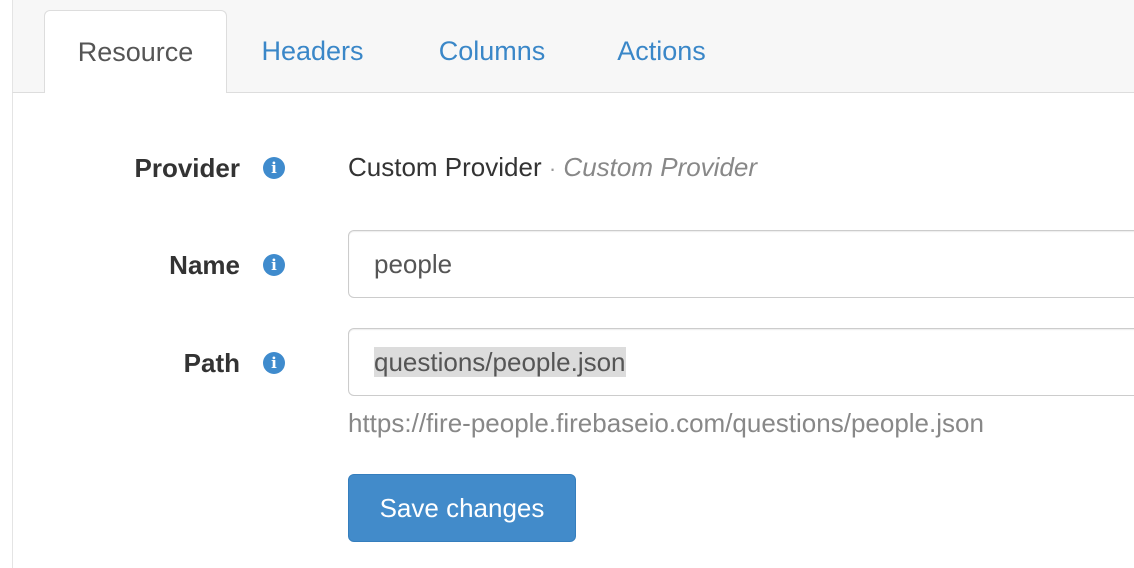 This screenshot has height=568, width=1134. Describe the element at coordinates (187, 168) in the screenshot. I see `provider-label: Provider` at that location.